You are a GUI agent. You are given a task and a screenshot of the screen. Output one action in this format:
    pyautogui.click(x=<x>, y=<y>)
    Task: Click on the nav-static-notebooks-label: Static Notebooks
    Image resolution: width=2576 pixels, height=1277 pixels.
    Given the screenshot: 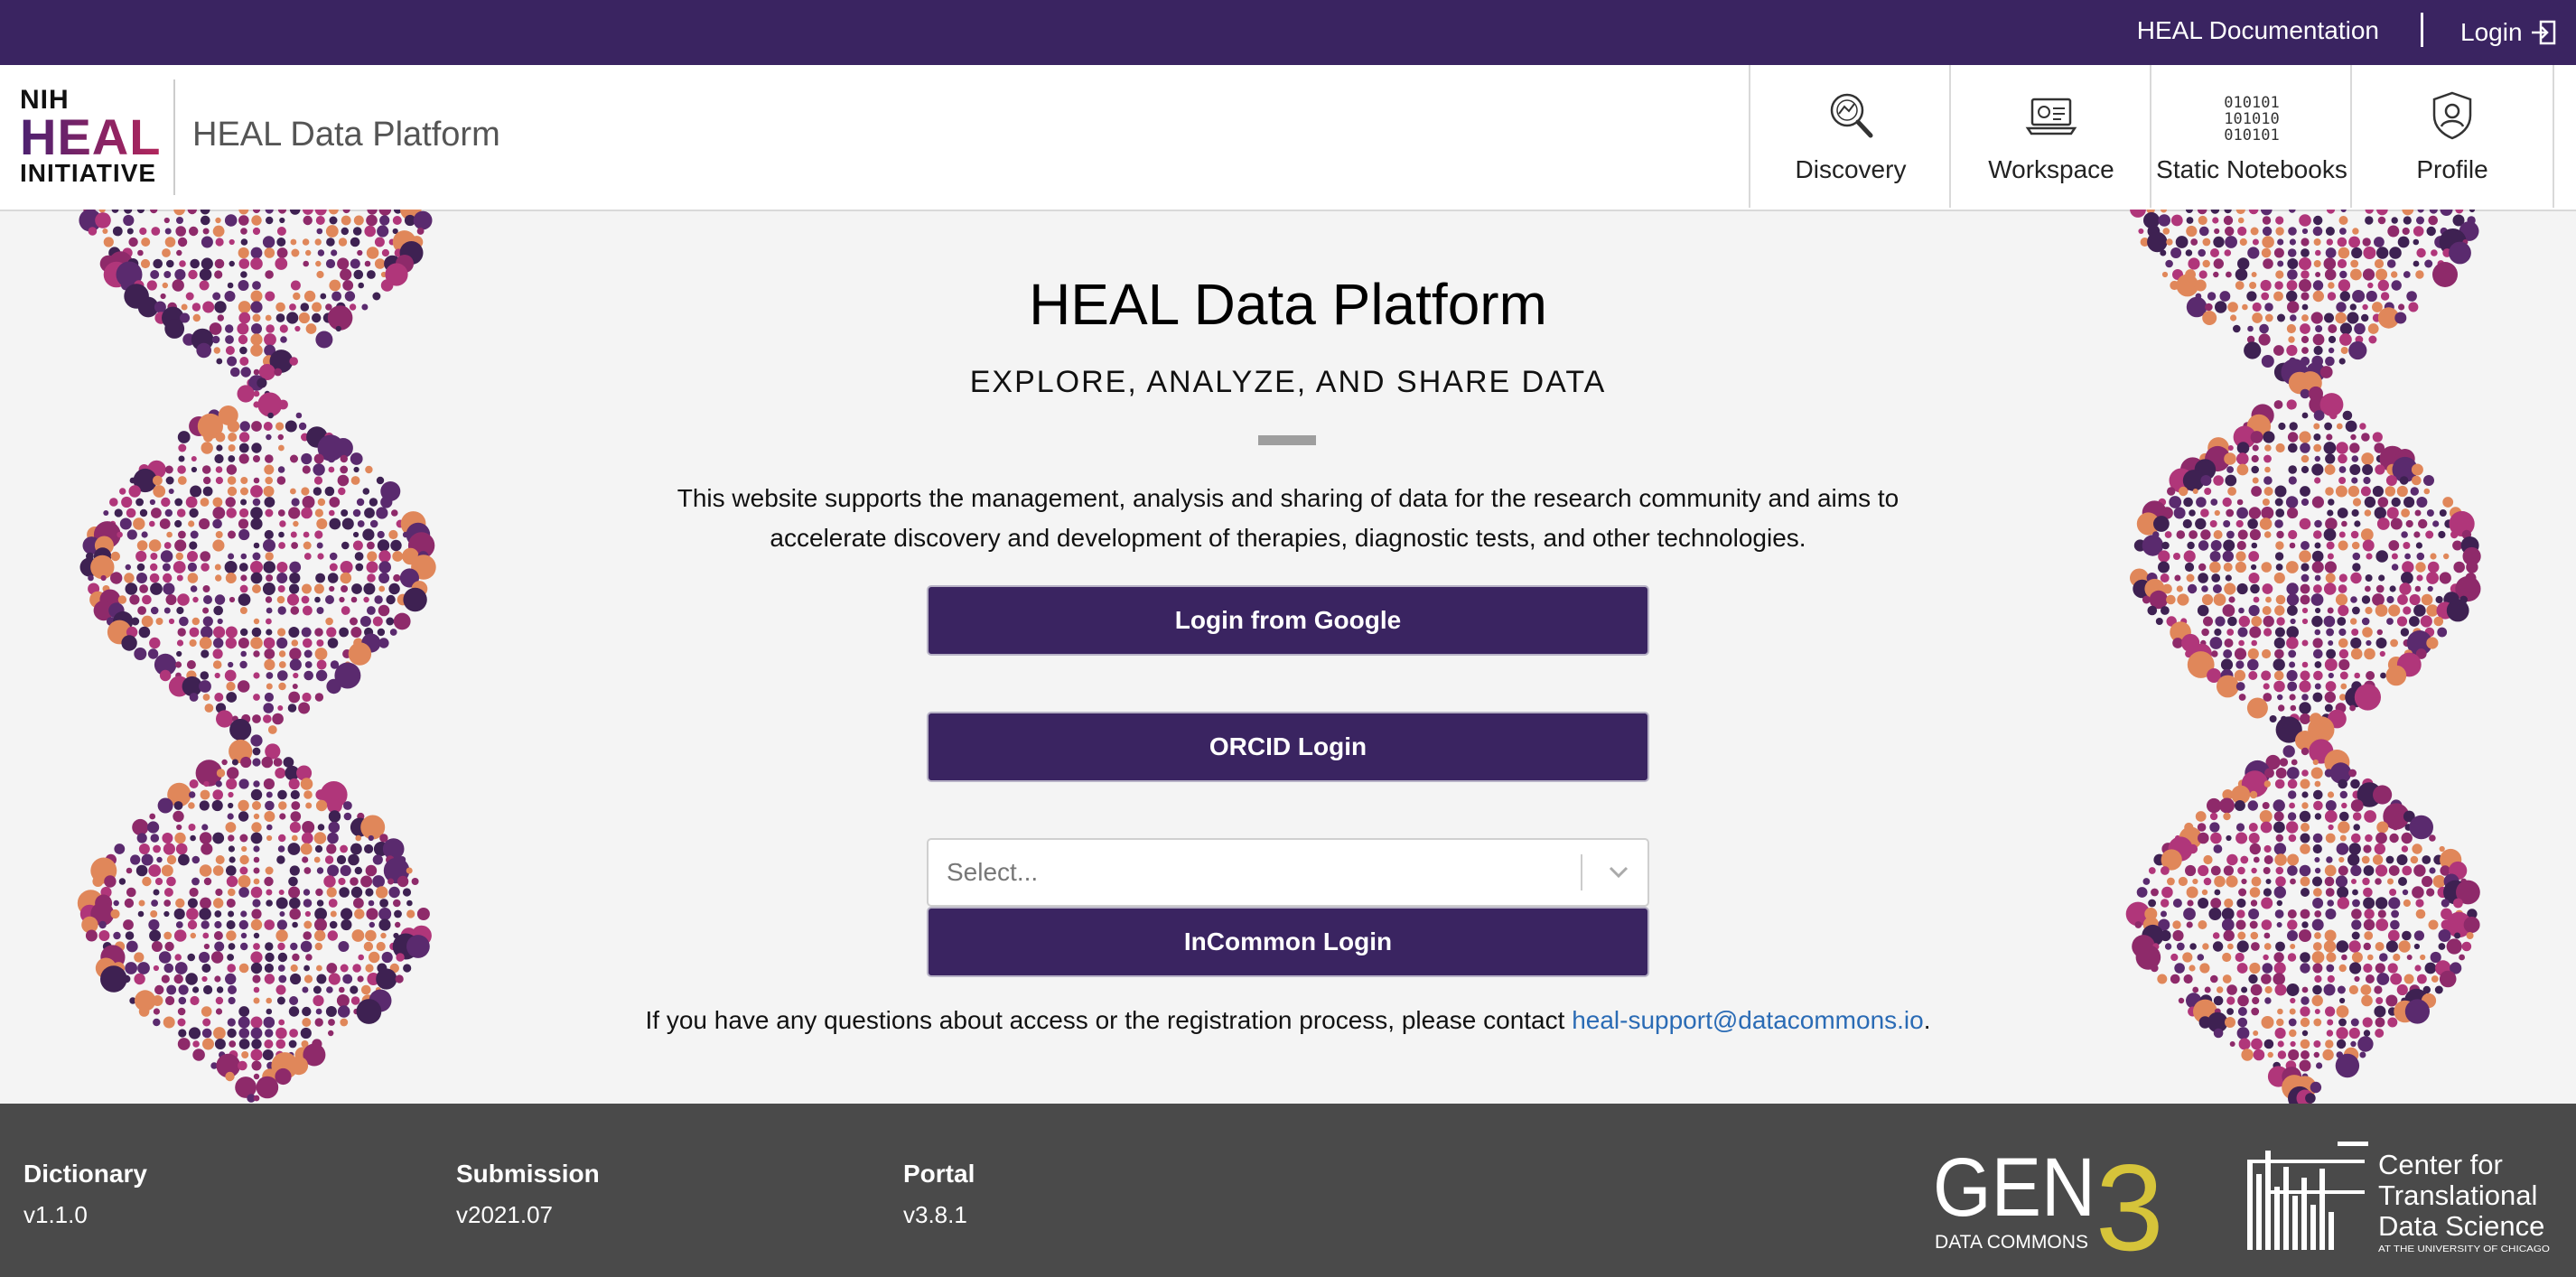 What is the action you would take?
    pyautogui.click(x=2251, y=169)
    